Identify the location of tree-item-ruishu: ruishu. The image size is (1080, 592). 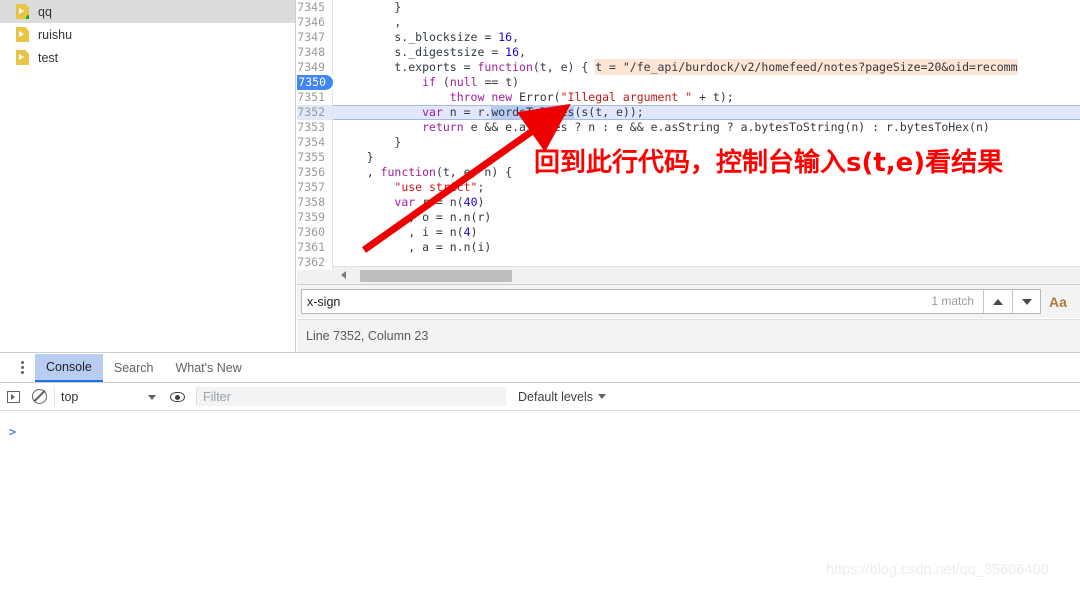
(147, 34).